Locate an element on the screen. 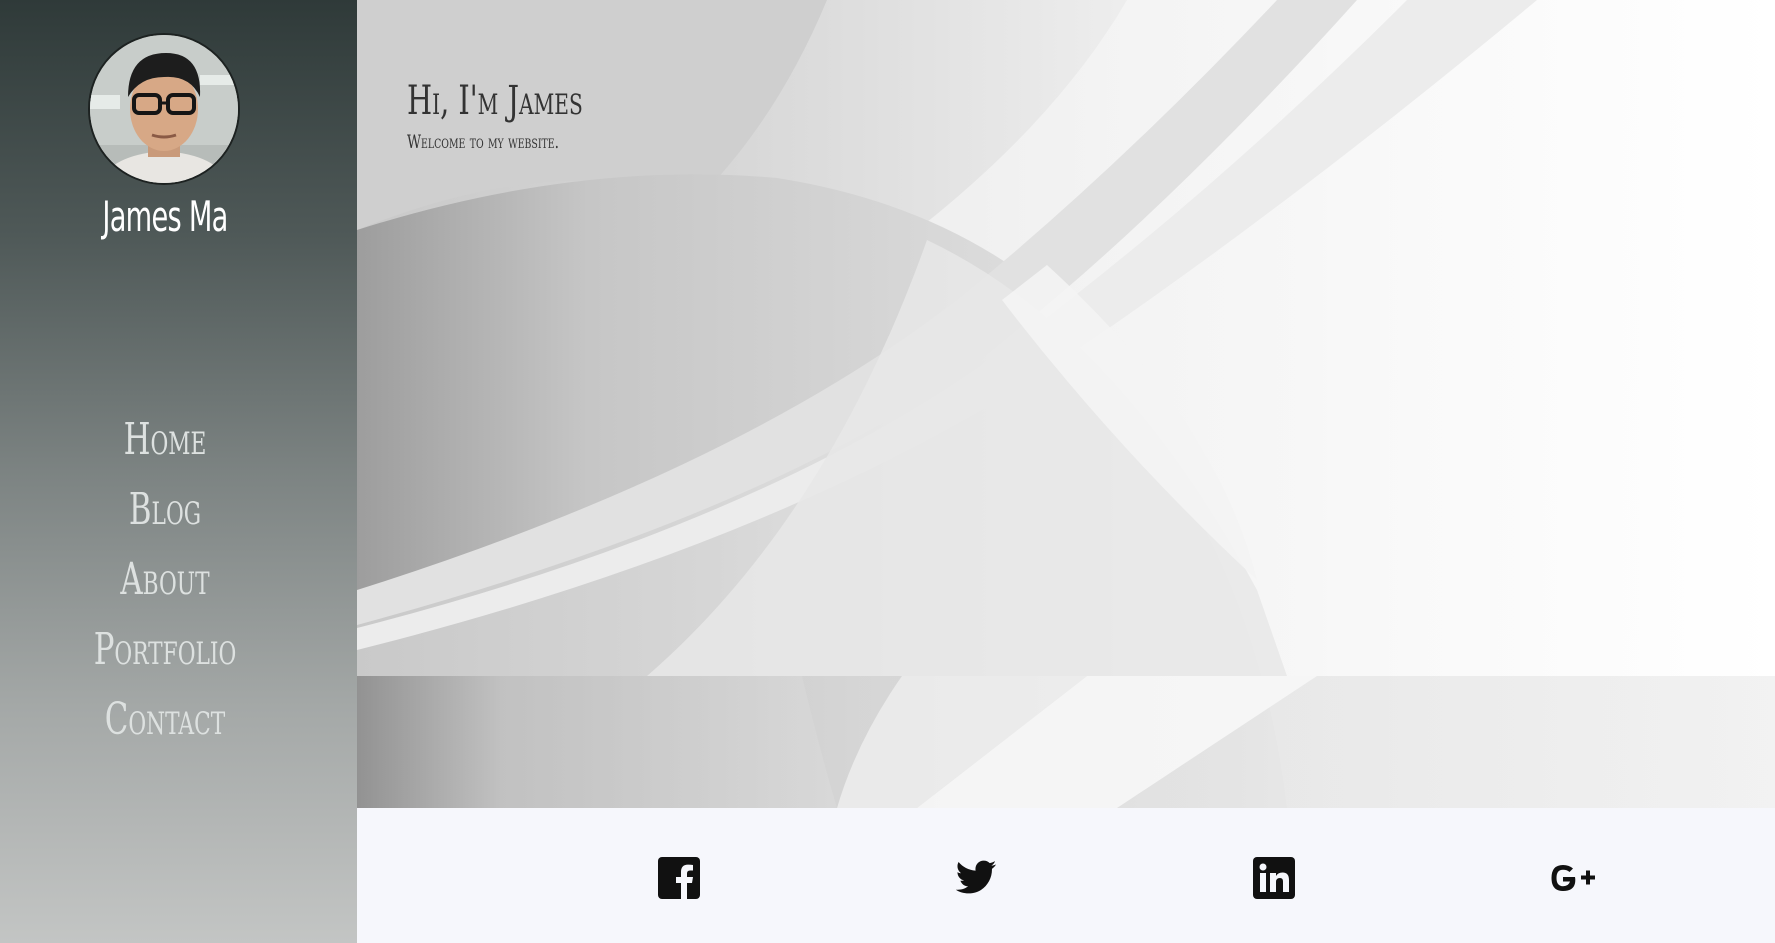 Image resolution: width=1775 pixels, height=943 pixels. hero-title: Hi, I'm James is located at coordinates (495, 101).